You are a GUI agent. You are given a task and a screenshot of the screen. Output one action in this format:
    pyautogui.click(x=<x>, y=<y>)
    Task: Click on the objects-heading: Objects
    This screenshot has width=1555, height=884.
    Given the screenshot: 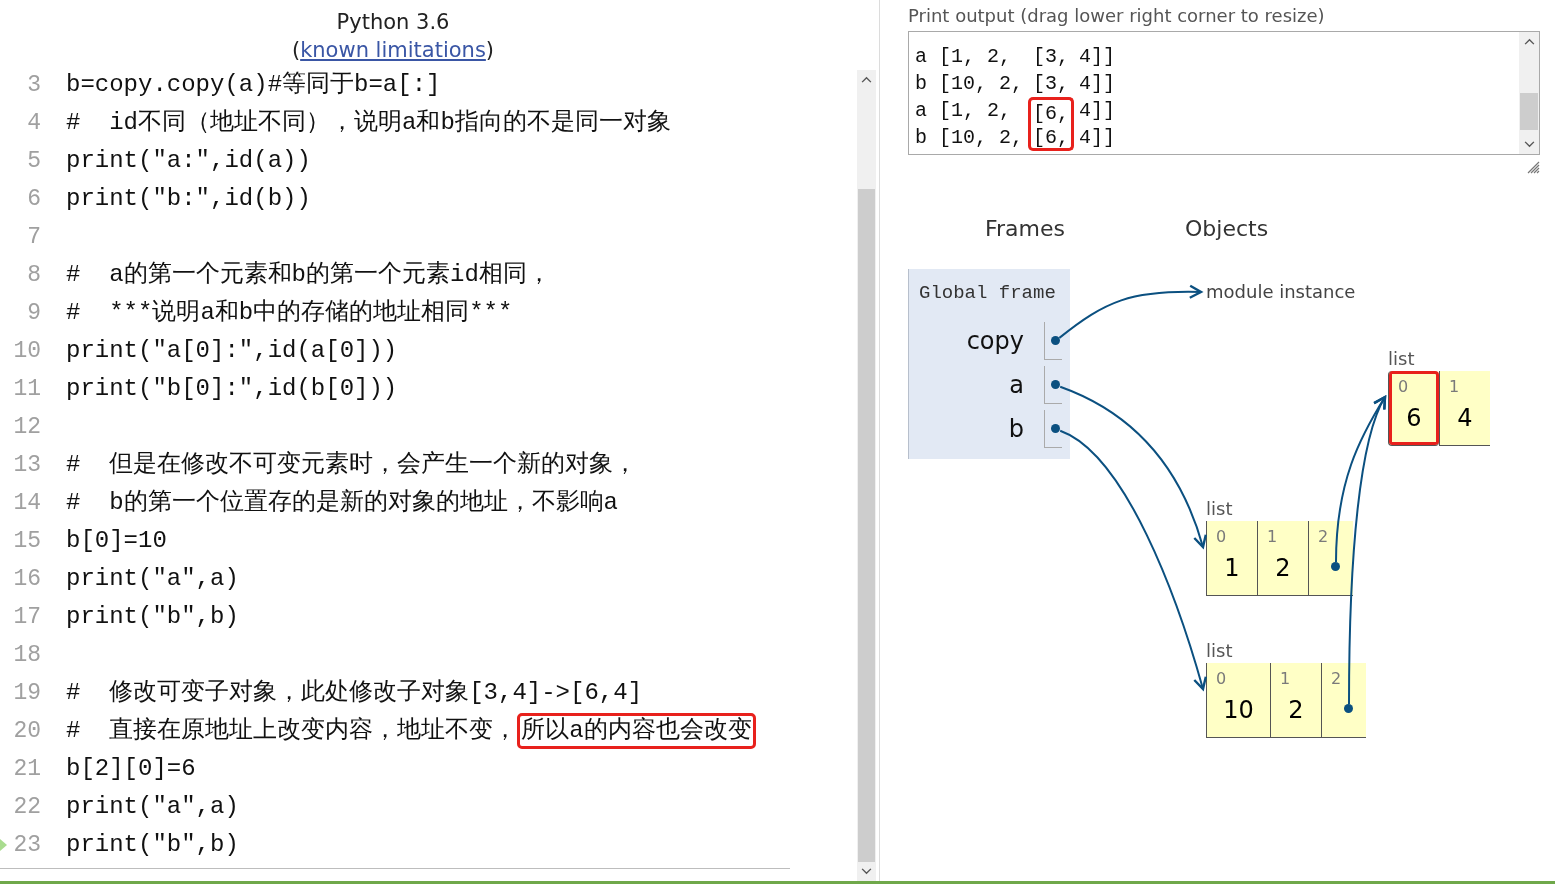 What is the action you would take?
    pyautogui.click(x=1227, y=229)
    